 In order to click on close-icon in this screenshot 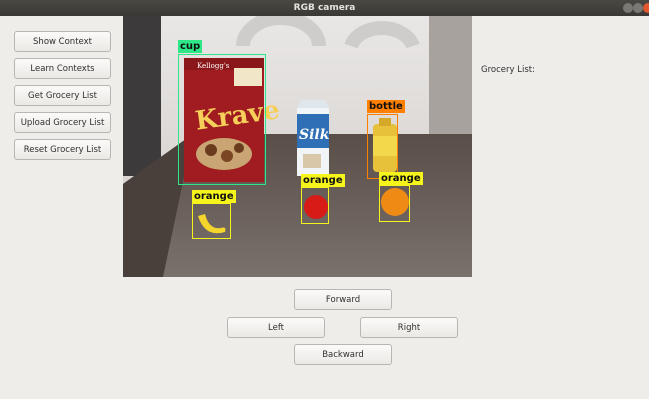, I will do `click(646, 8)`.